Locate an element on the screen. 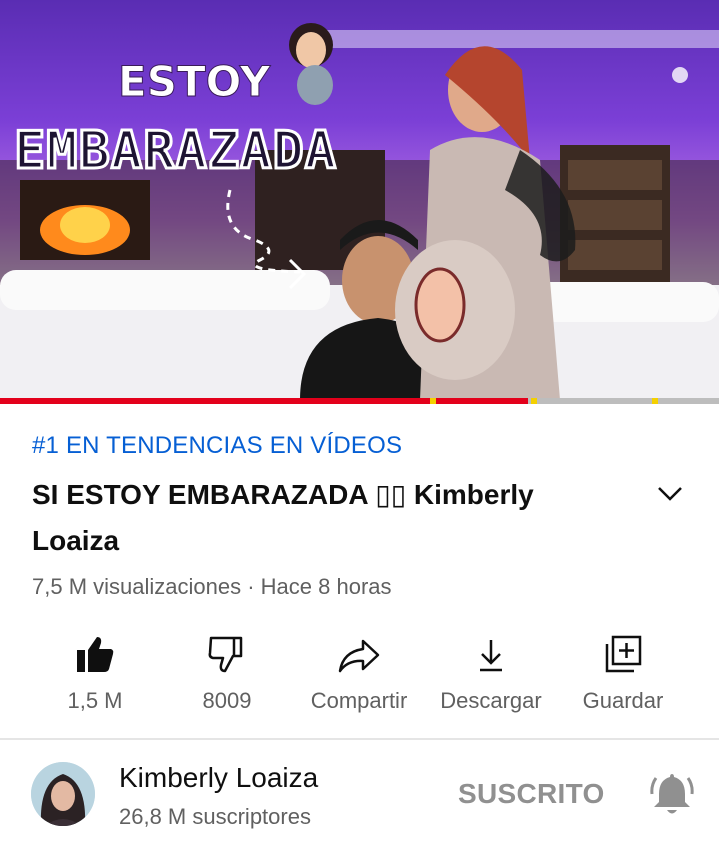  channel-name: Kimberly Loaiza is located at coordinates (218, 778).